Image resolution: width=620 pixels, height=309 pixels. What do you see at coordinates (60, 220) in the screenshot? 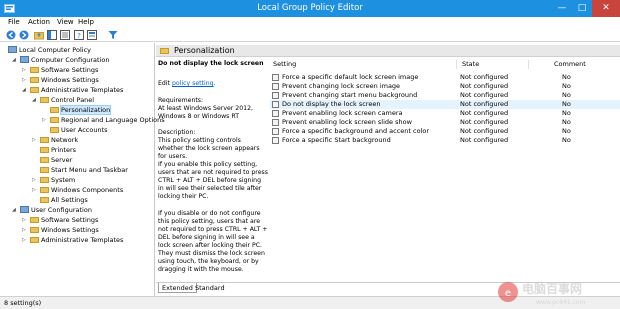
I see `tree-node-user-software-settings: ▷ Software Settings` at bounding box center [60, 220].